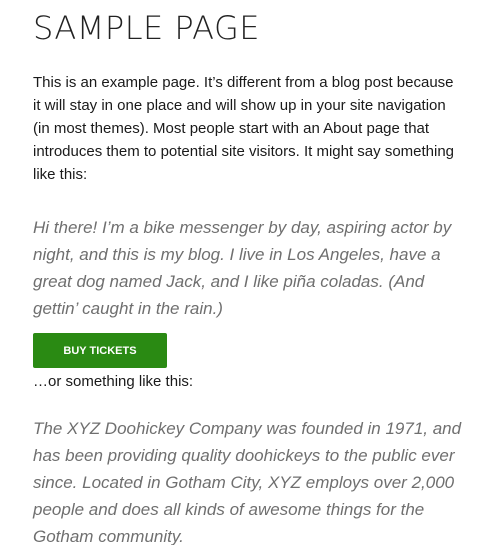 The height and width of the screenshot is (545, 483). Describe the element at coordinates (113, 381) in the screenshot. I see `or-something-text: …or something like this:` at that location.